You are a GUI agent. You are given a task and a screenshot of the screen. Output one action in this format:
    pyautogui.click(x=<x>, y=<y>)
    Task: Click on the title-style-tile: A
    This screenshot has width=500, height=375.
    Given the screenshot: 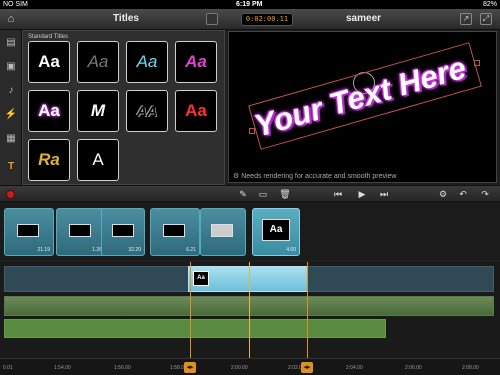 What is the action you would take?
    pyautogui.click(x=98, y=160)
    